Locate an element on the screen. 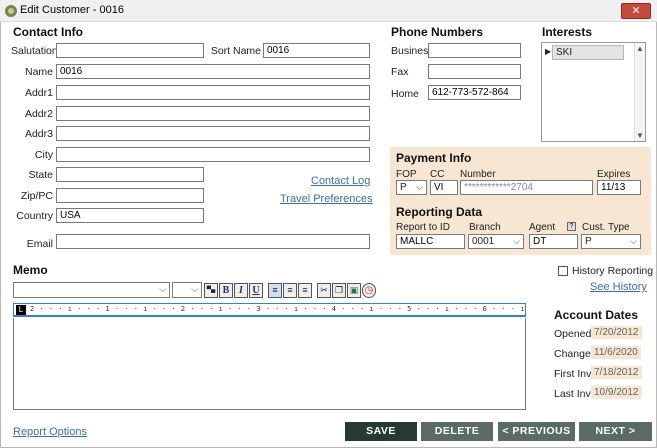 The height and width of the screenshot is (448, 657). addr2-input is located at coordinates (213, 113).